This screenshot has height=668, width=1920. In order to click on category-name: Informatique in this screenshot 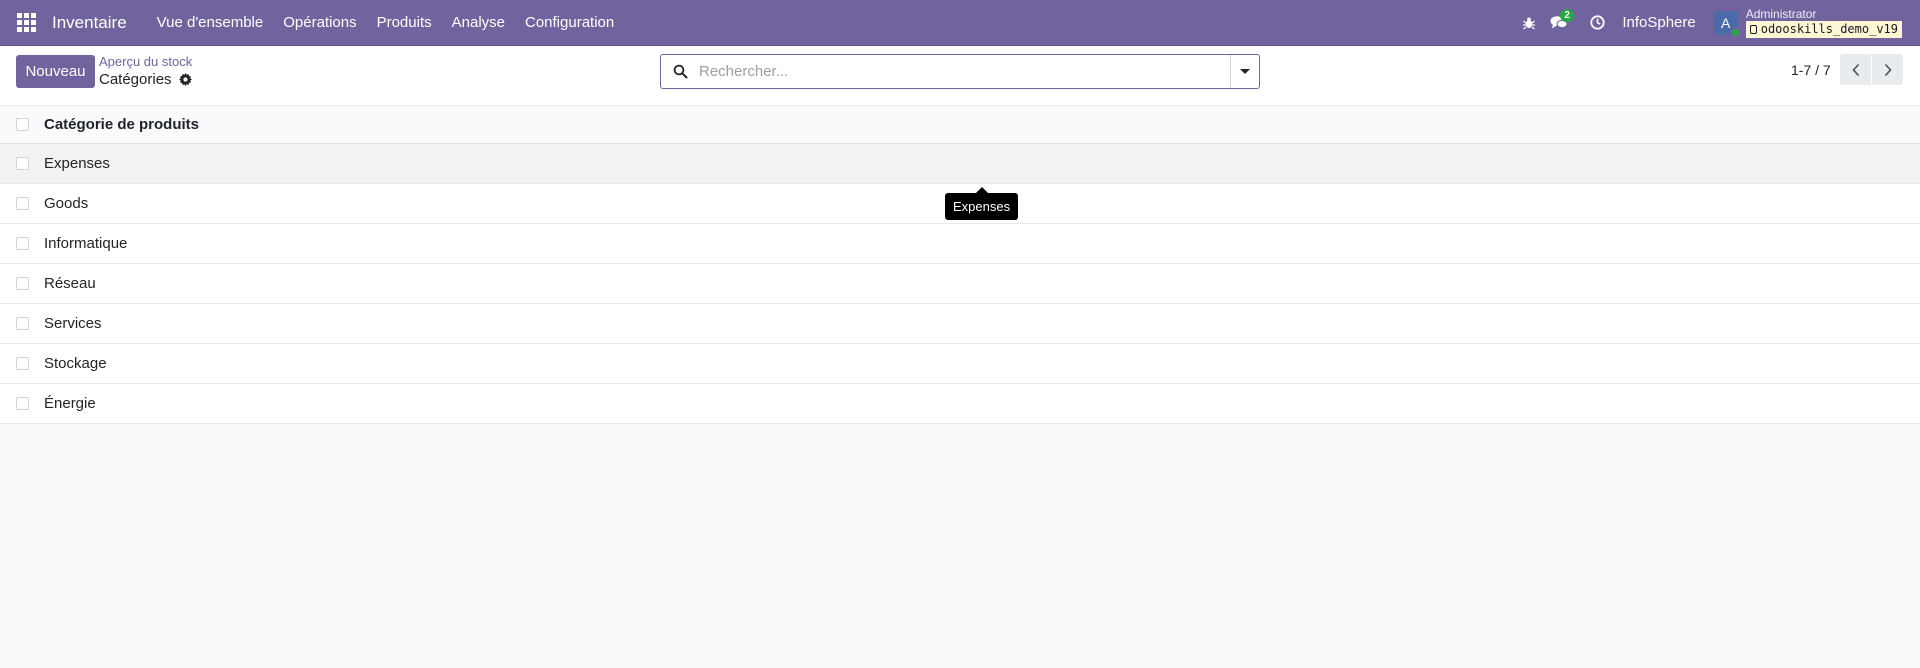, I will do `click(86, 243)`.